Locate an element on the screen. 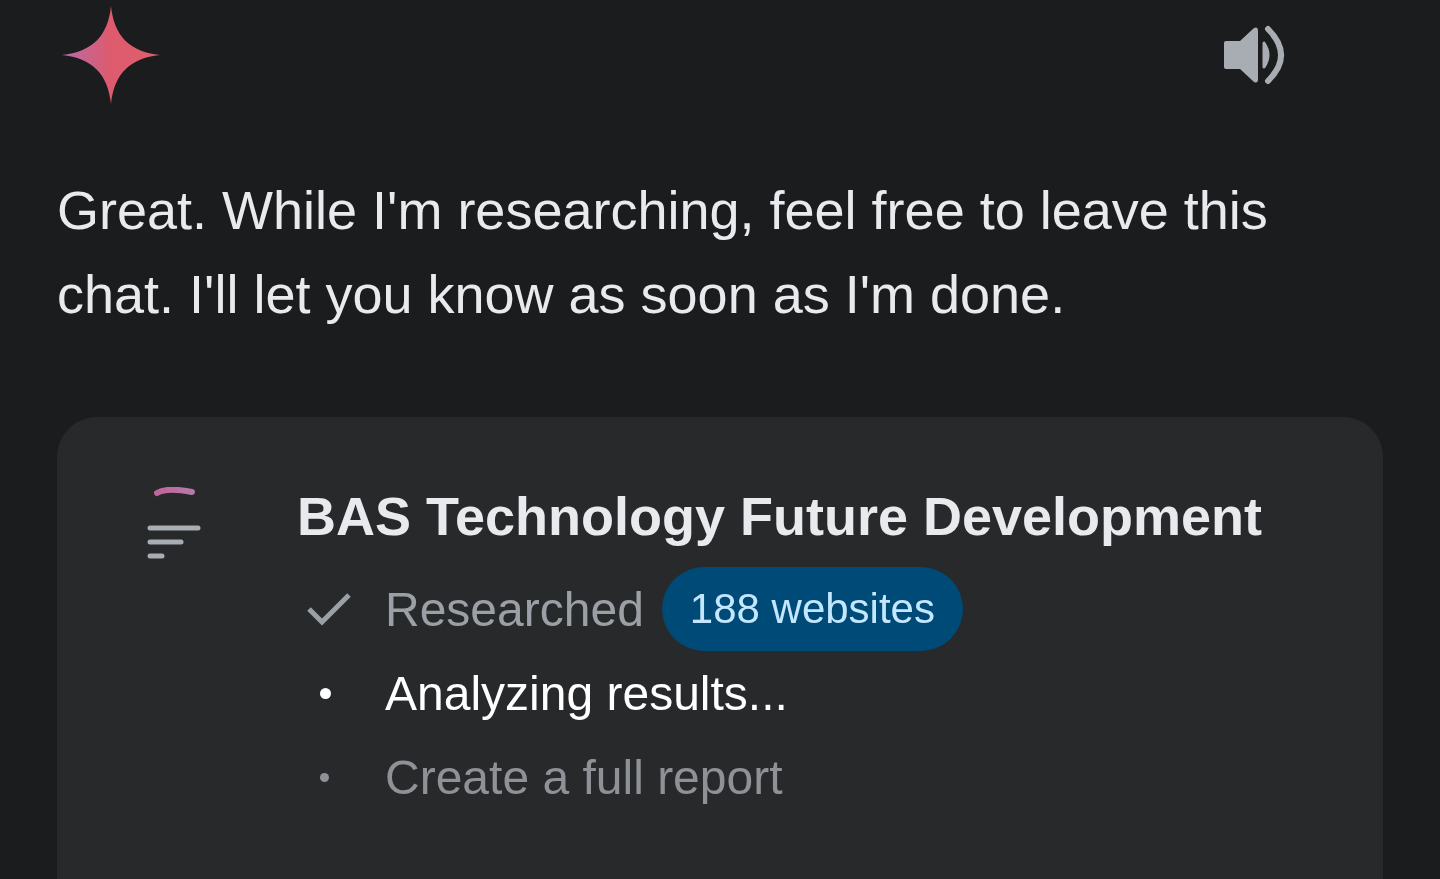 The image size is (1440, 879). step-label: Create a full report is located at coordinates (584, 777).